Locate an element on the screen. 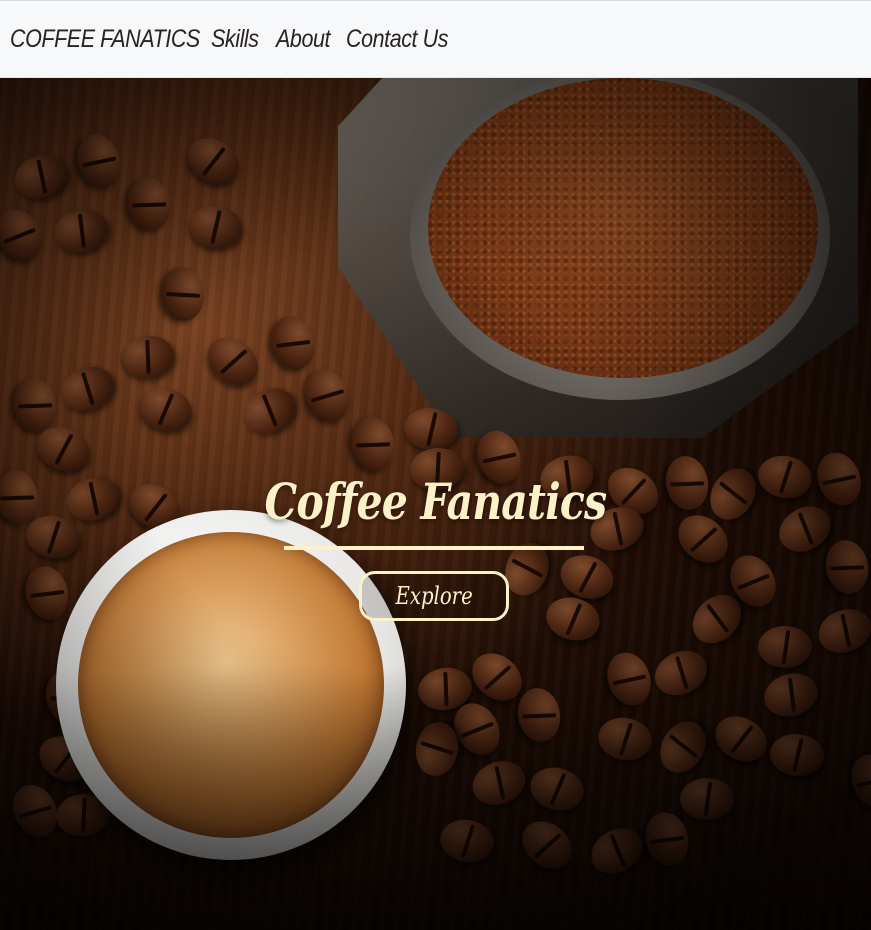 The image size is (871, 930). explore-button: Explore is located at coordinates (434, 596).